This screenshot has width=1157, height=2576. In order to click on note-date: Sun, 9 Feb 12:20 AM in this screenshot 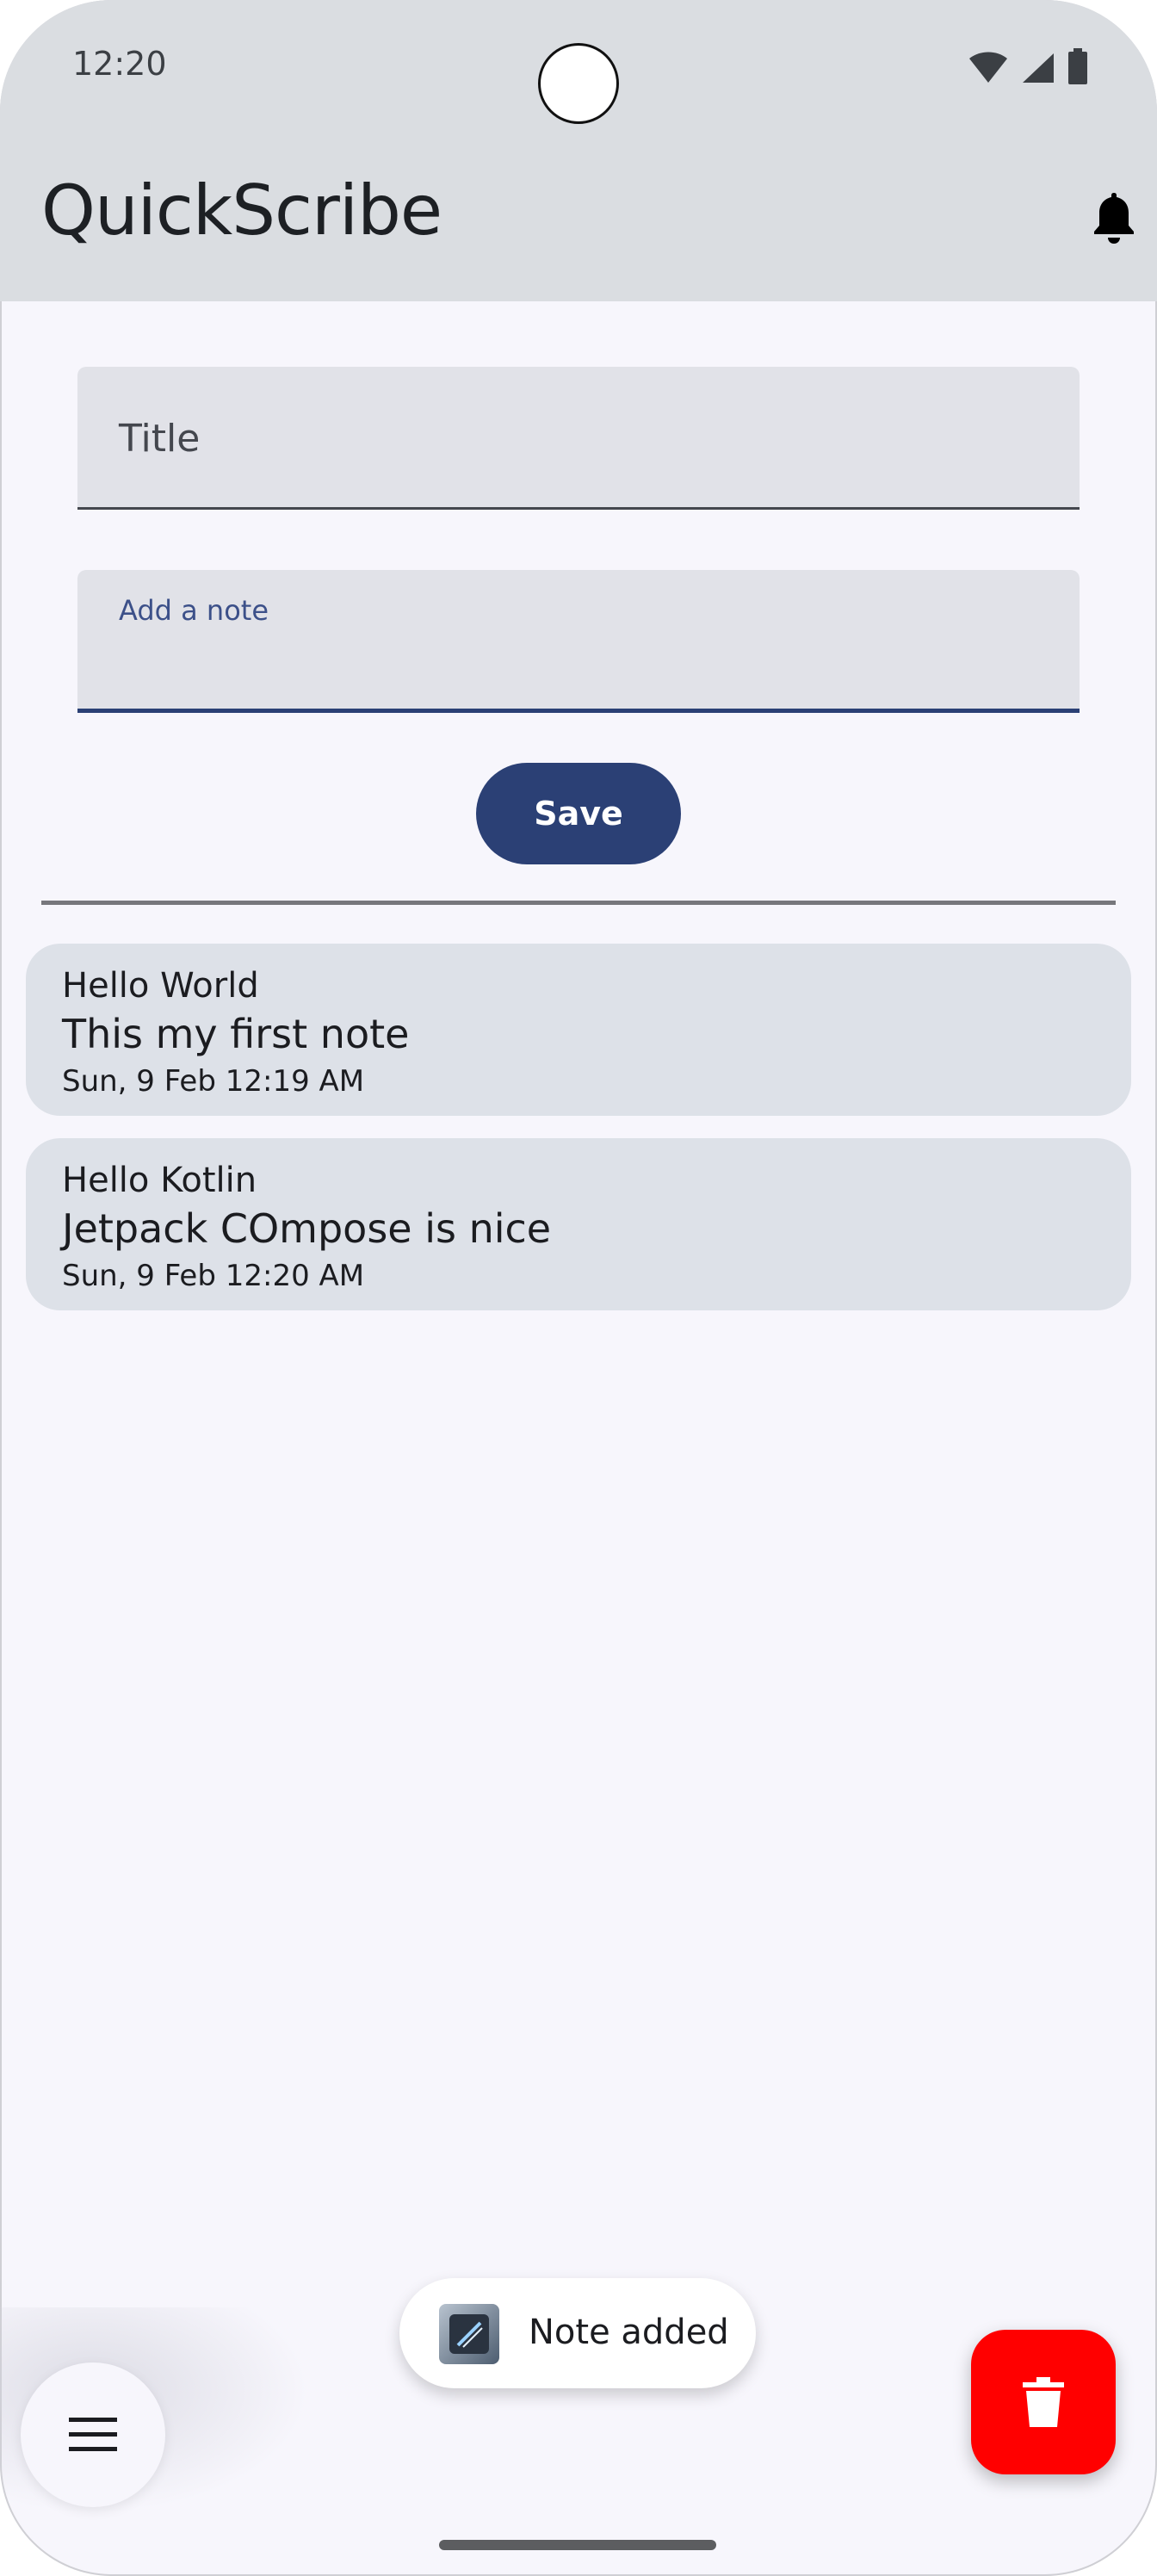, I will do `click(214, 1276)`.